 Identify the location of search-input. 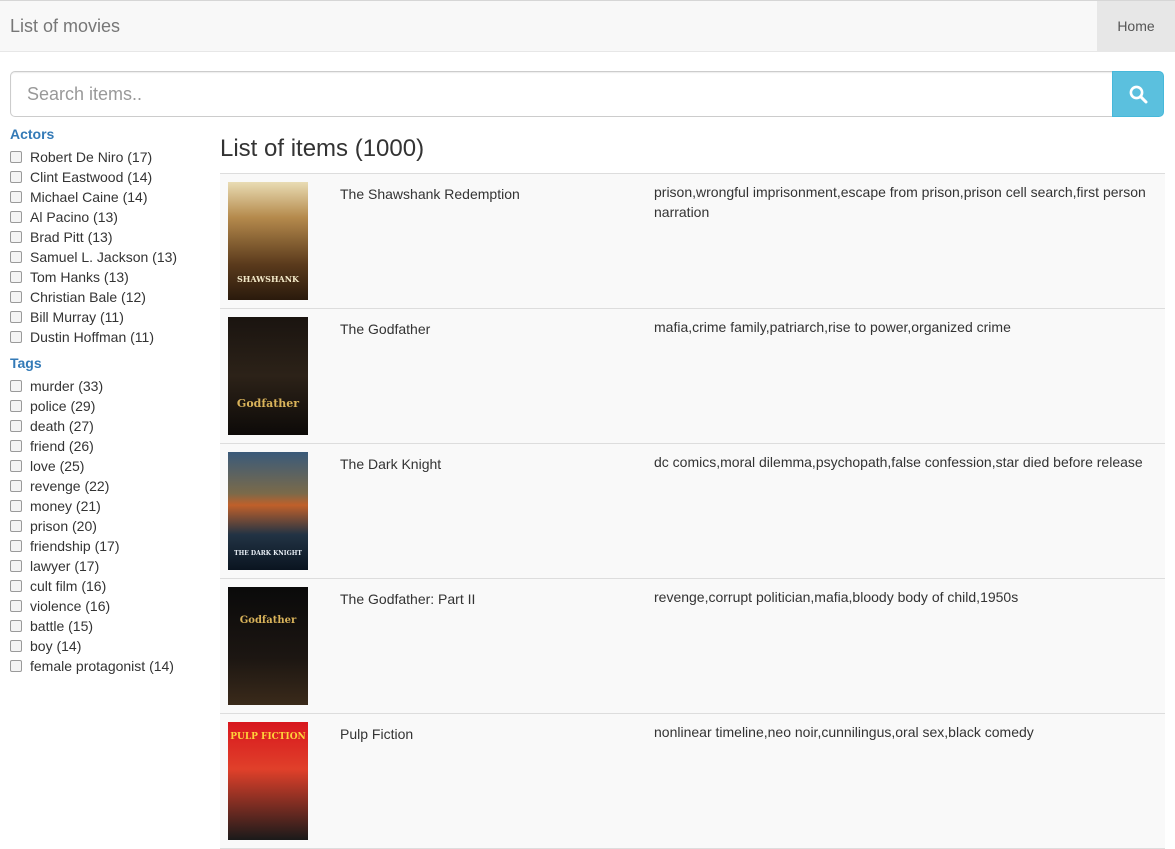
(561, 94).